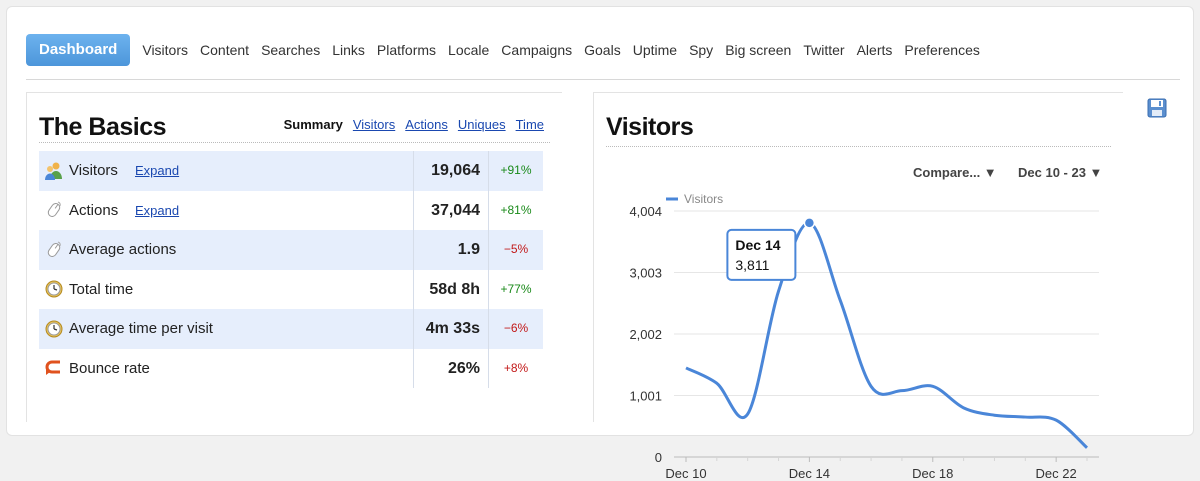  I want to click on row-label: Actions, so click(94, 210).